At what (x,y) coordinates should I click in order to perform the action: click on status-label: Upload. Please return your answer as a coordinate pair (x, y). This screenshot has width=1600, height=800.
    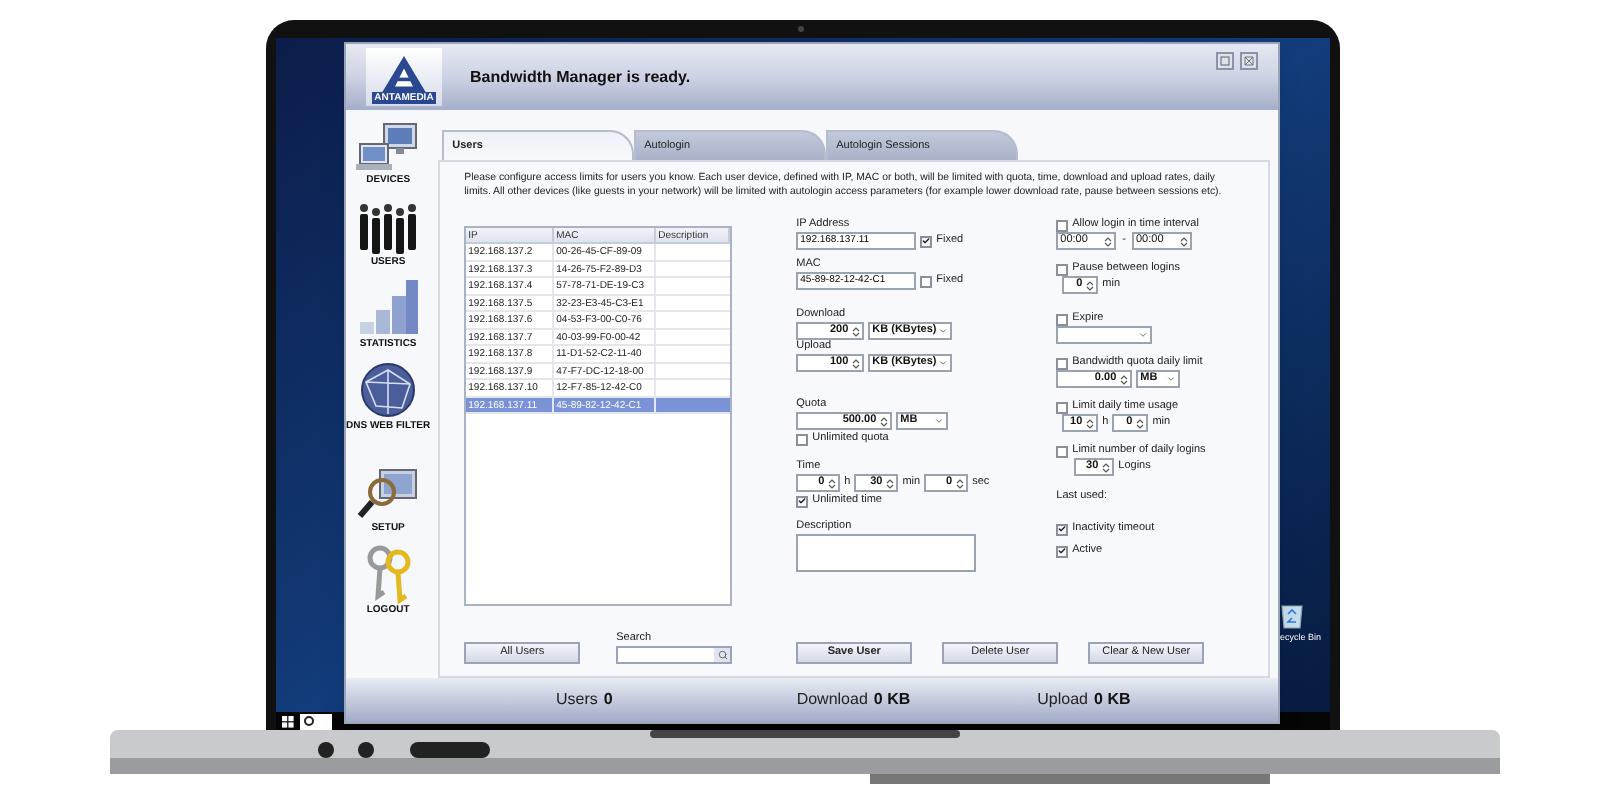
    Looking at the image, I should click on (1063, 700).